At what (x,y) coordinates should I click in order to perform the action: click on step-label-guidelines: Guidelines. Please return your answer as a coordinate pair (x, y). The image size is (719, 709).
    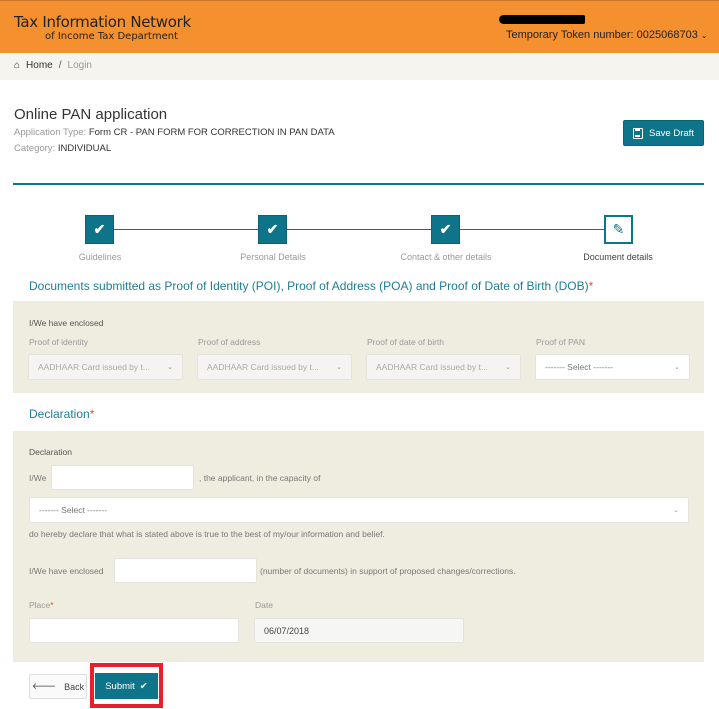
    Looking at the image, I should click on (100, 257).